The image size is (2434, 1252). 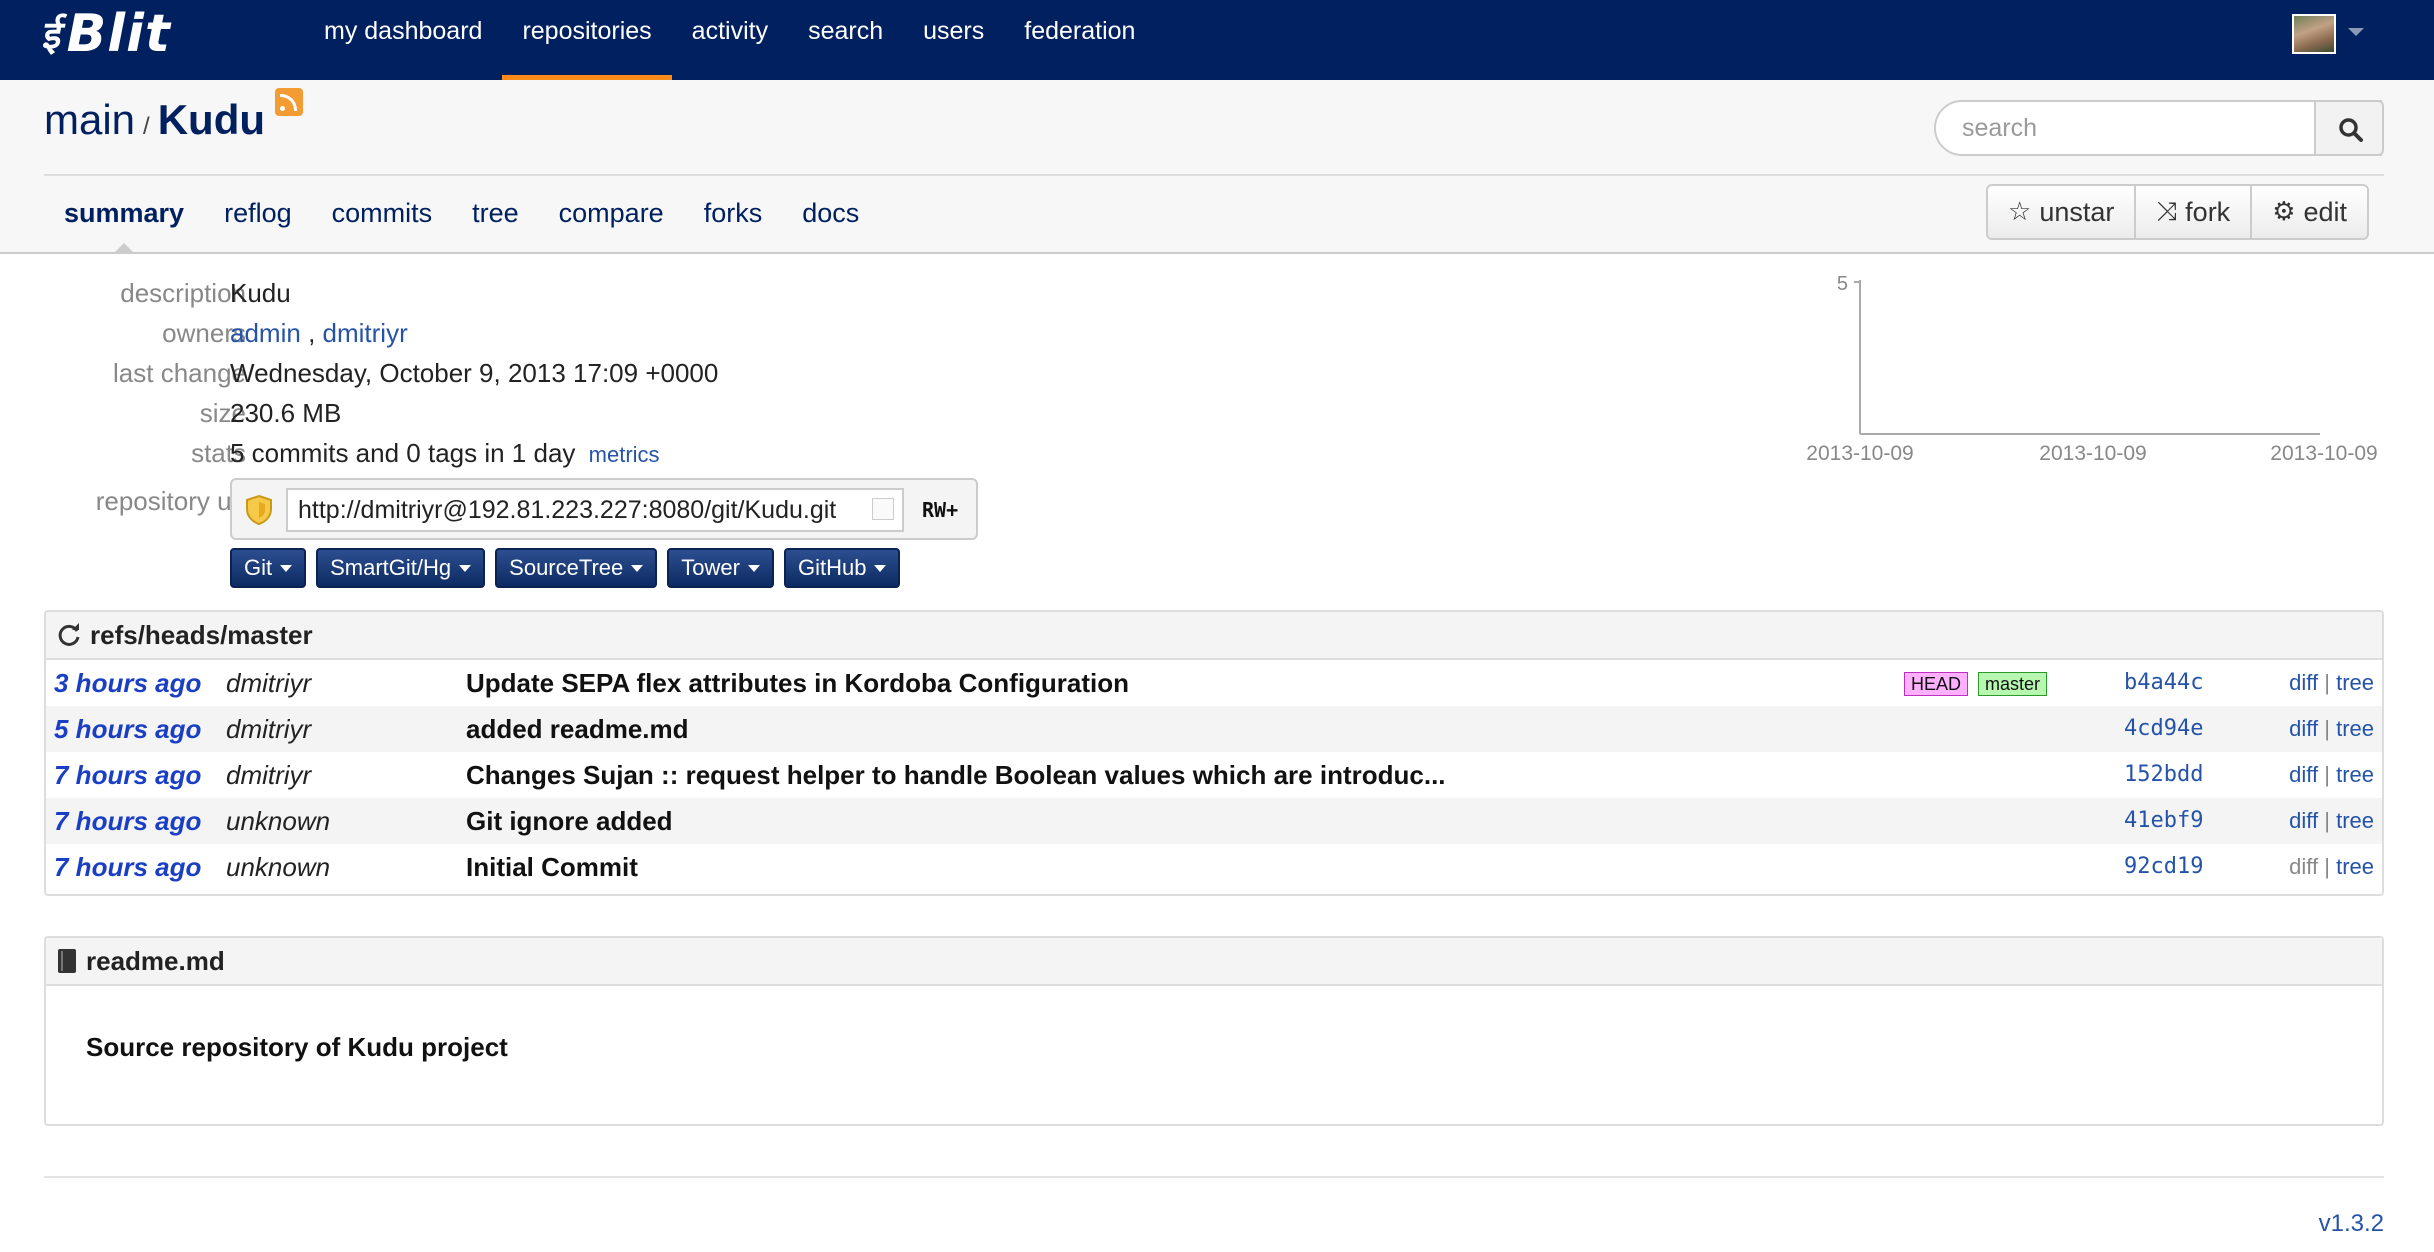 What do you see at coordinates (1936, 684) in the screenshot?
I see `ref-badge-head: HEAD` at bounding box center [1936, 684].